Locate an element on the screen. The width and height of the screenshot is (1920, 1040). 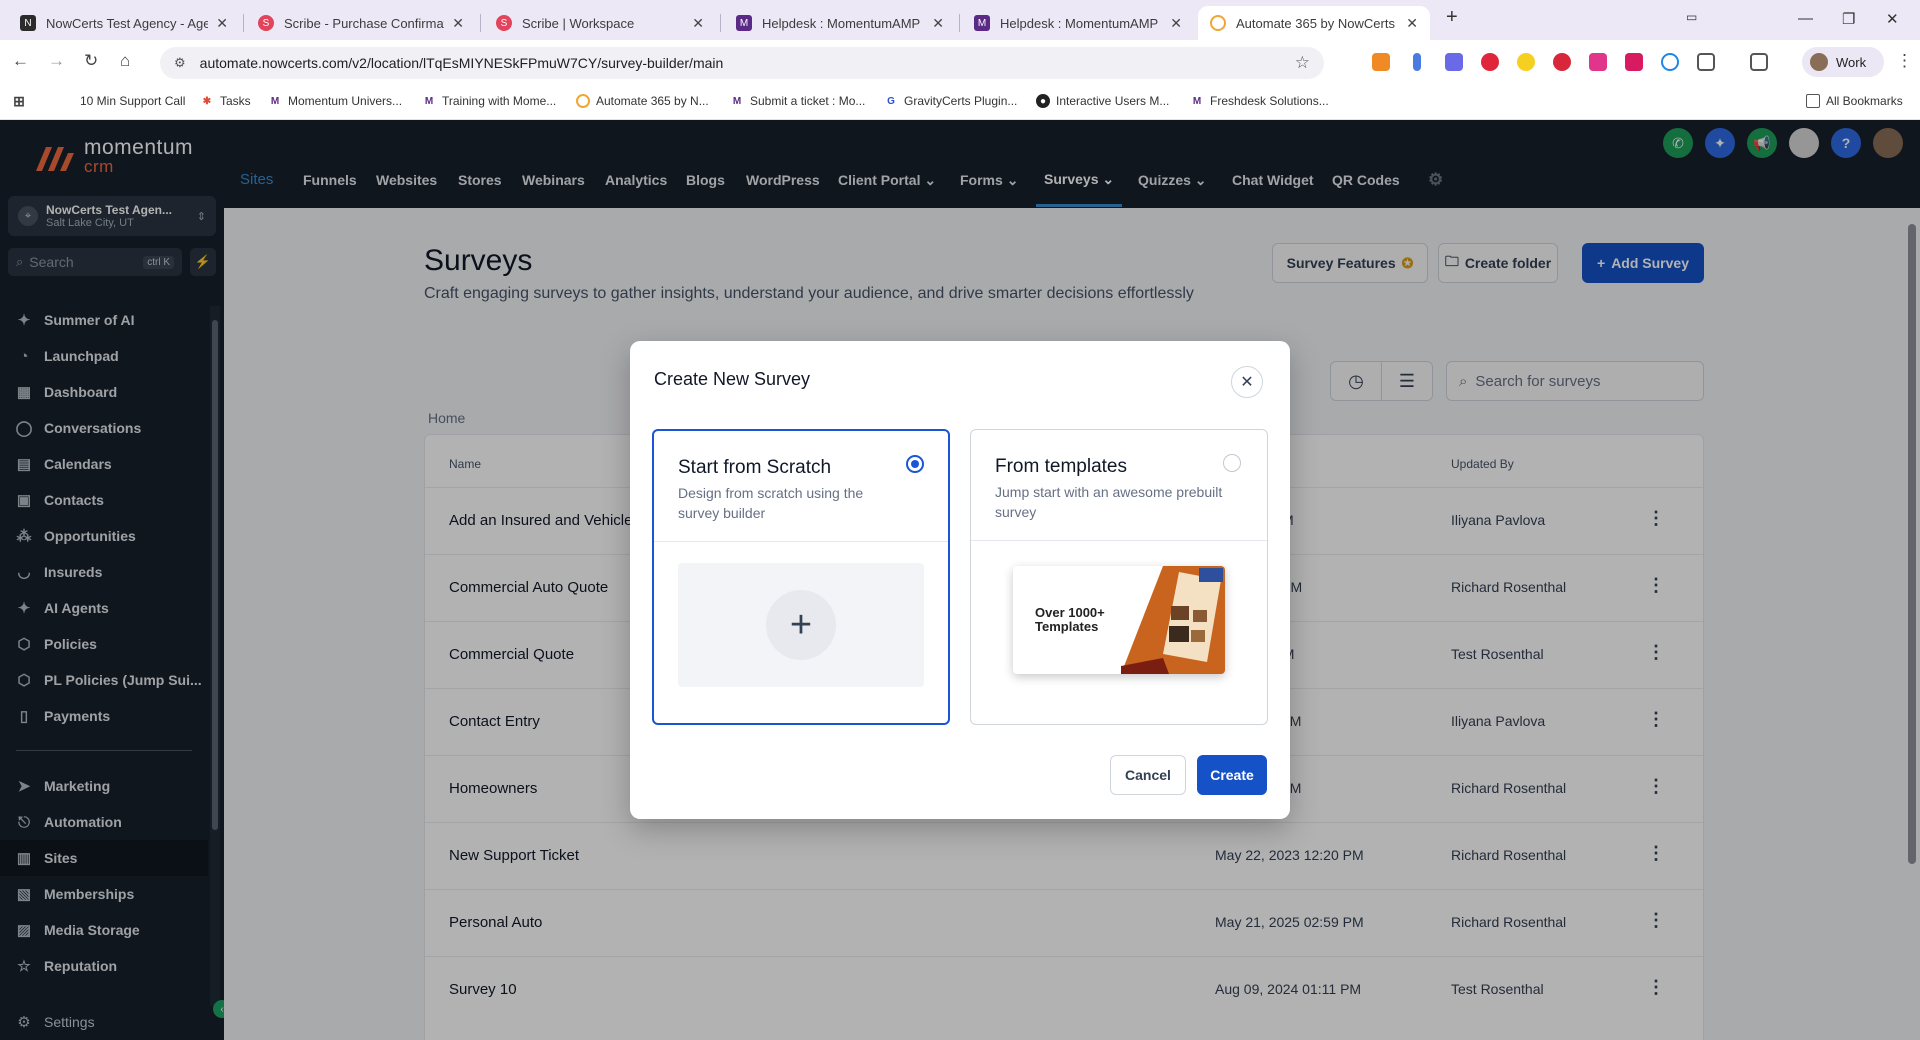
bookmark-item: 10 Min Support Call is located at coordinates (132, 101).